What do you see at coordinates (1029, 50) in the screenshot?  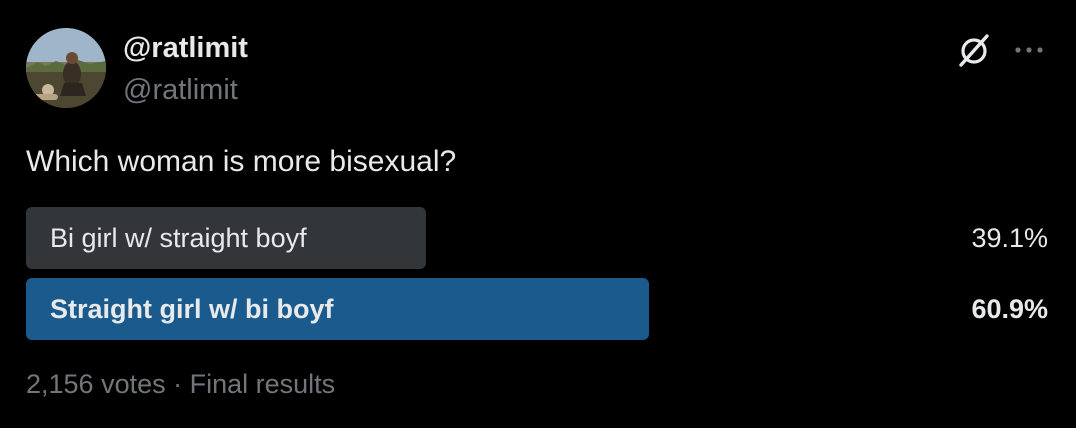 I see `more-options-icon` at bounding box center [1029, 50].